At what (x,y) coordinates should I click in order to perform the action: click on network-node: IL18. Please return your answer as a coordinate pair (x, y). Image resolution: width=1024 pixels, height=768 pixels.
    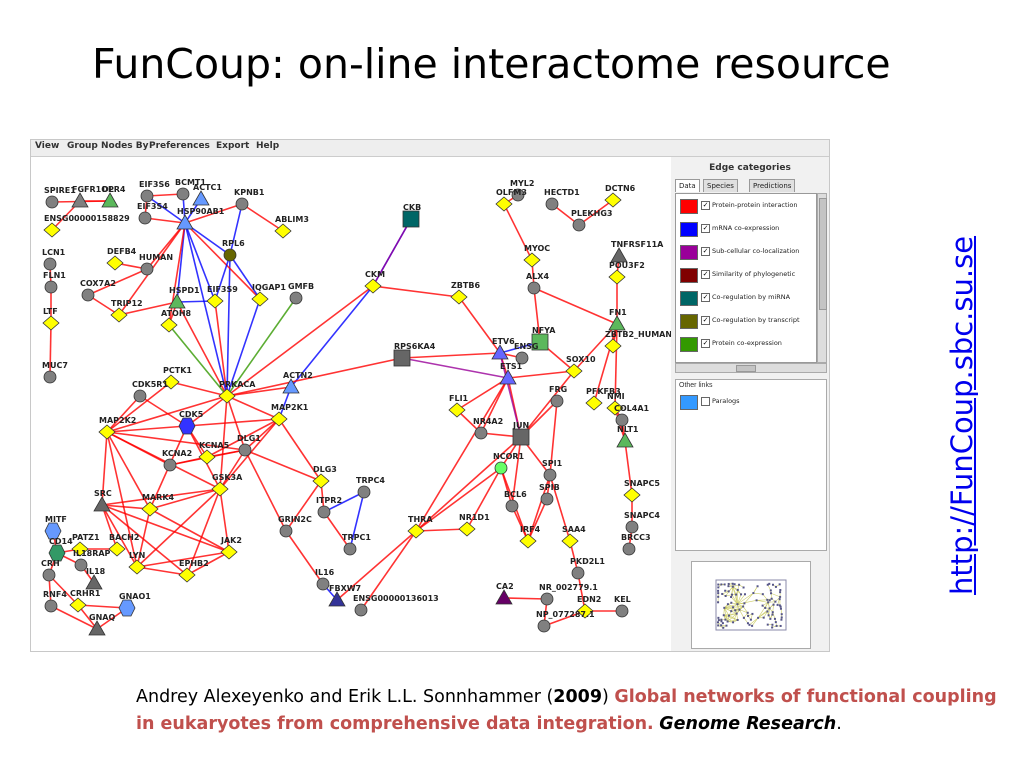
    Looking at the image, I should click on (95, 578).